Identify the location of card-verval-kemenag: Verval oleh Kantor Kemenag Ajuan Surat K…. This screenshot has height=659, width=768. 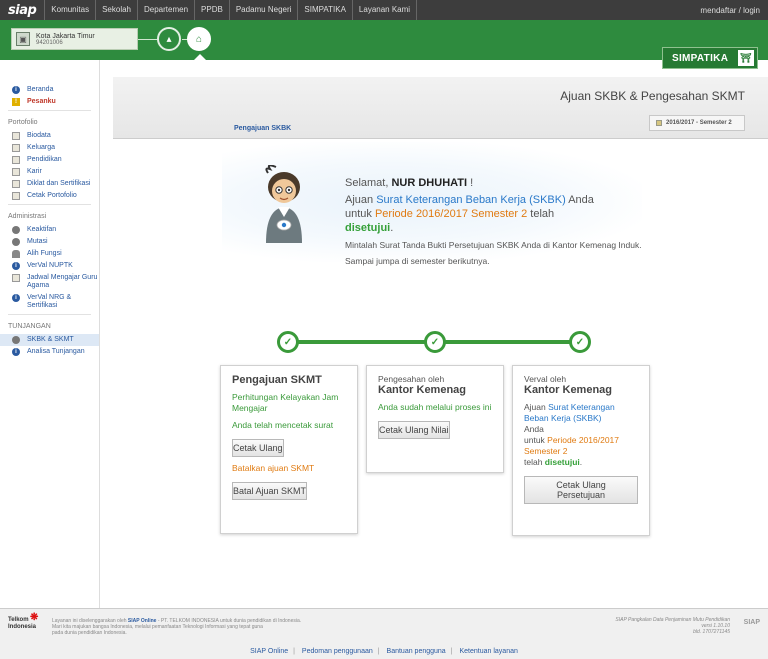
(581, 450).